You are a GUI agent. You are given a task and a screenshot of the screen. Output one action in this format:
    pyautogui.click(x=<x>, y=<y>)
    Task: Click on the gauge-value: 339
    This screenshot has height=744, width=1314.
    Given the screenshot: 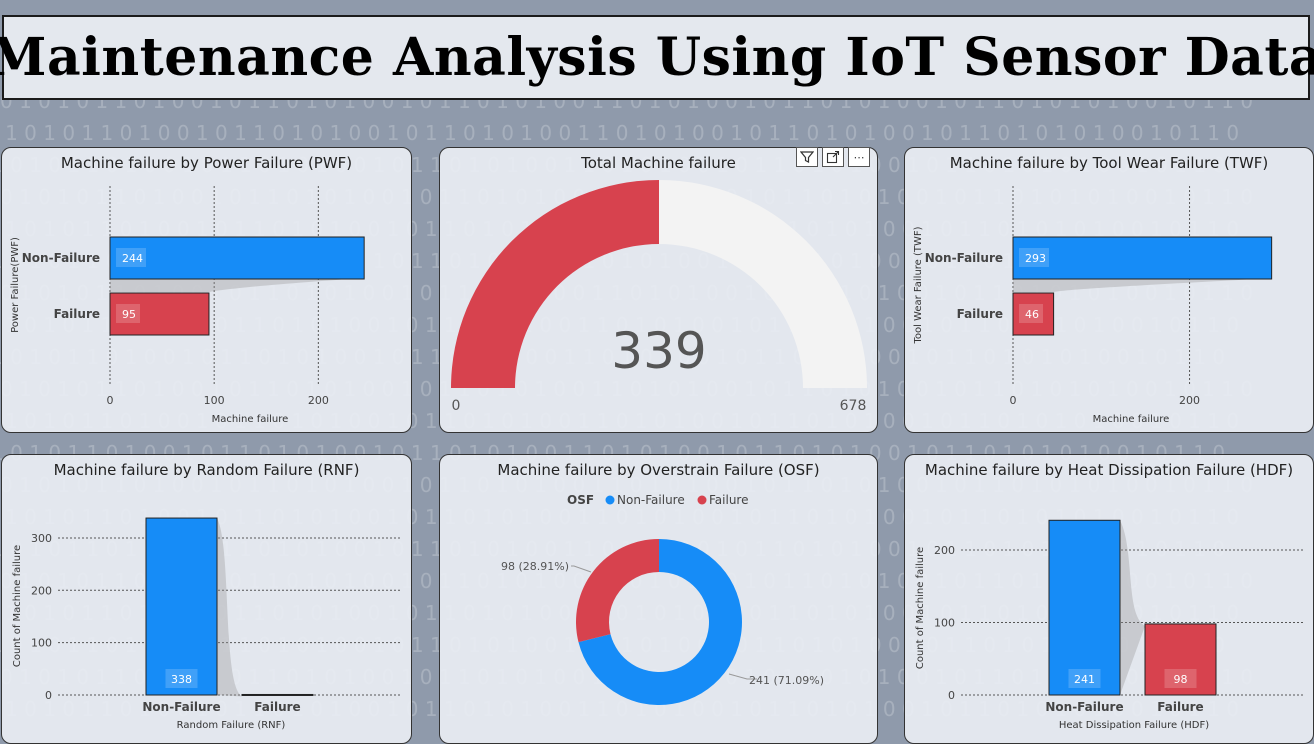 What is the action you would take?
    pyautogui.click(x=658, y=351)
    